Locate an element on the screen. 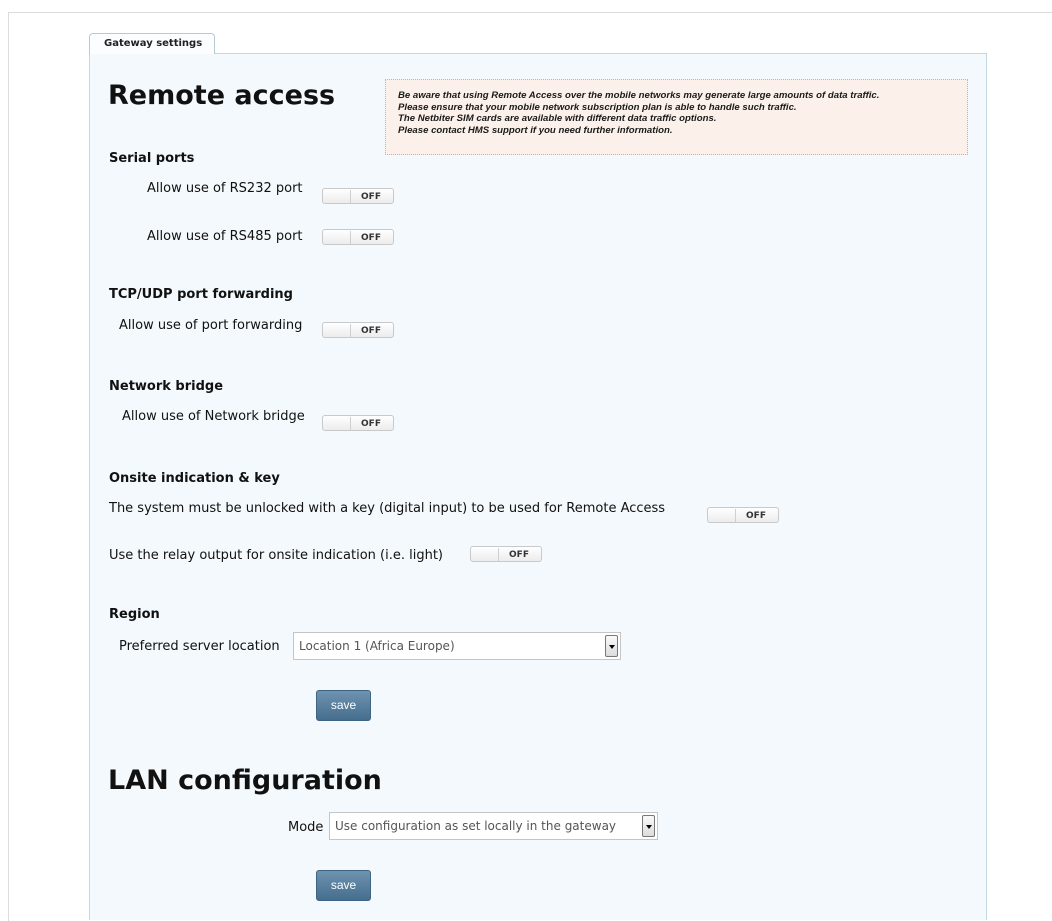  lan-configuration-title: LAN configuration is located at coordinates (245, 780).